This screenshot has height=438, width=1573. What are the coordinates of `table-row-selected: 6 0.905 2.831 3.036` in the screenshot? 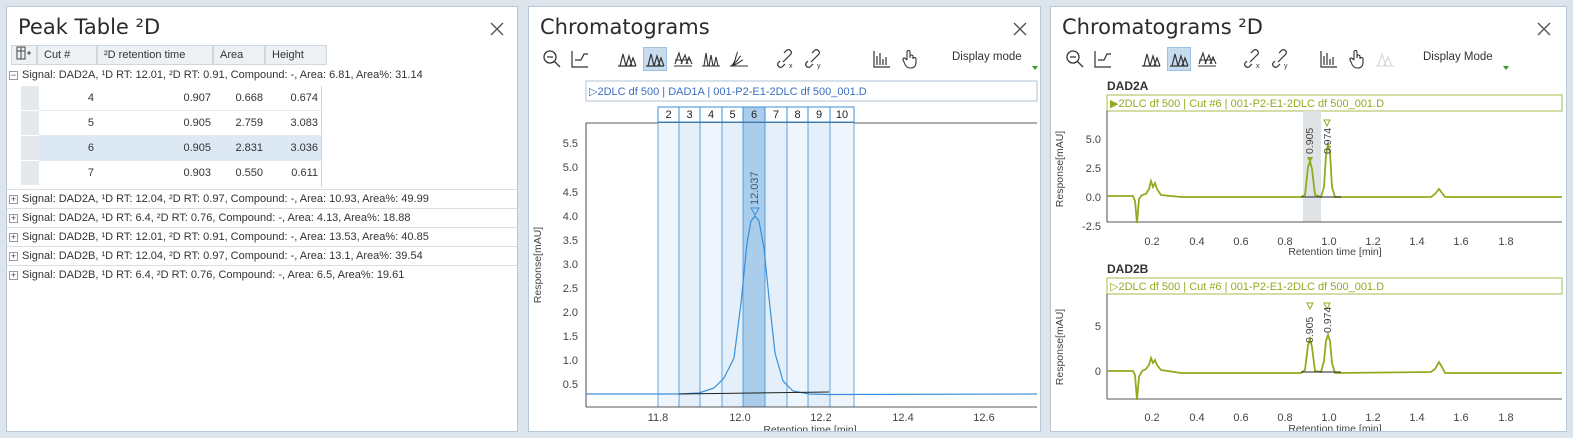 It's located at (171, 148).